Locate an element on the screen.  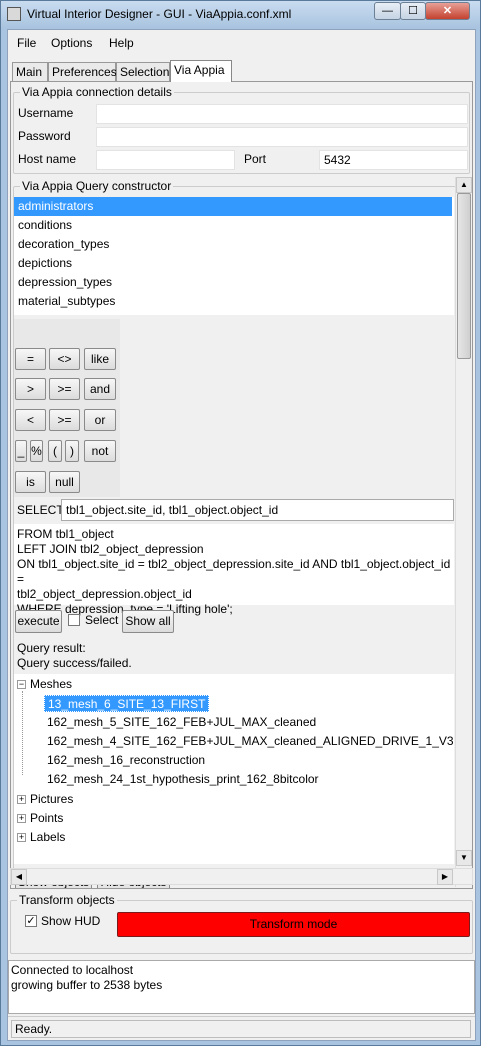
menu-bar: File Options Help is located at coordinates (241, 42).